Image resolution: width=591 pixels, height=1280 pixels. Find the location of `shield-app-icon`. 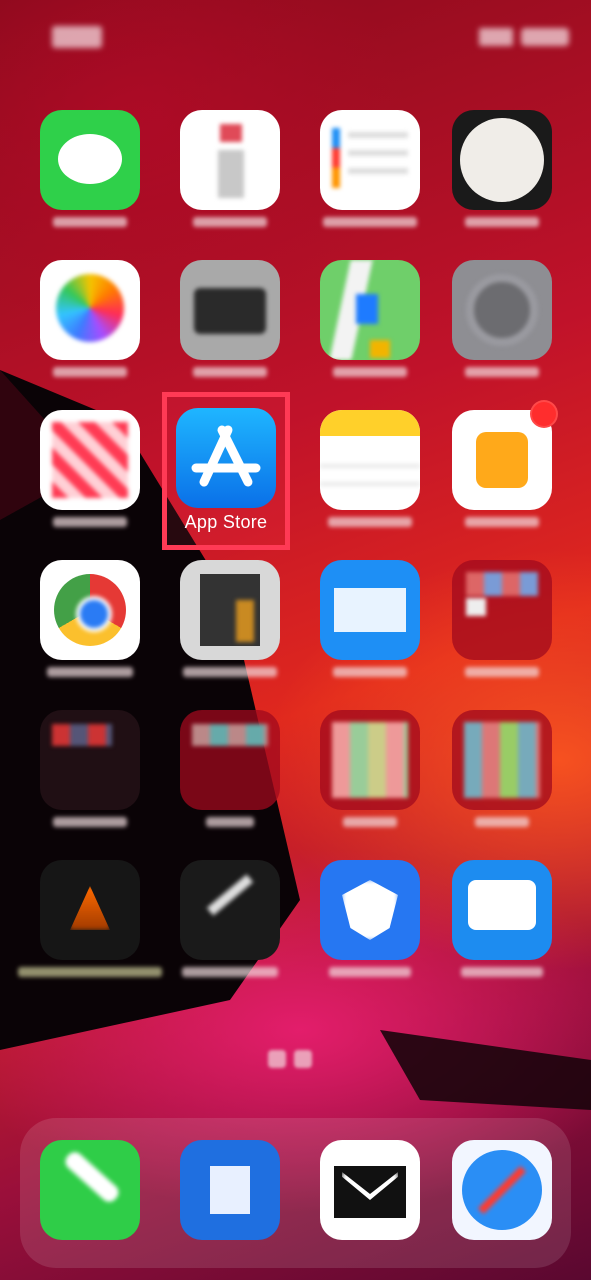

shield-app-icon is located at coordinates (370, 910).